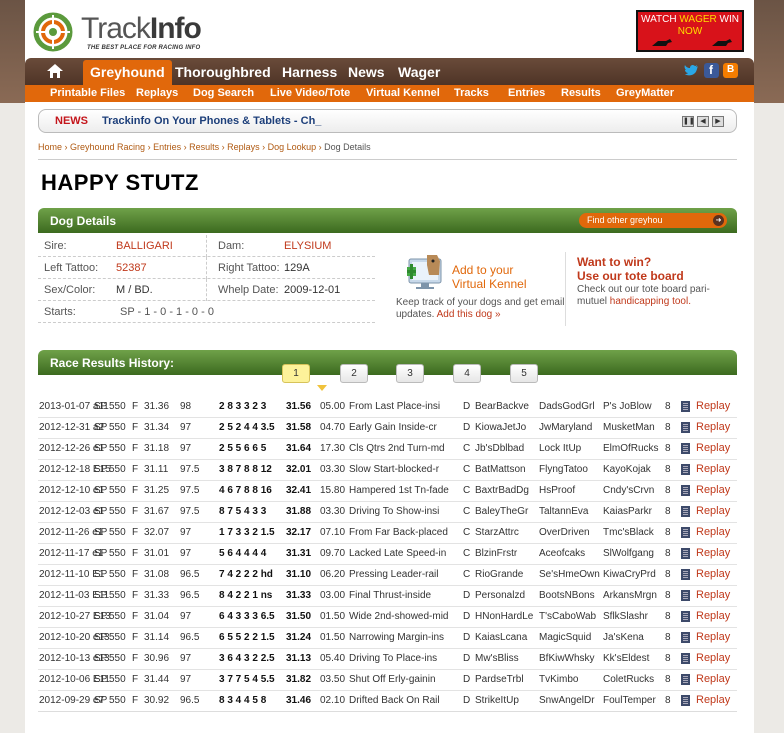 Image resolution: width=784 pixels, height=733 pixels. Describe the element at coordinates (127, 72) in the screenshot. I see `nav-greyhound: Greyhound` at that location.